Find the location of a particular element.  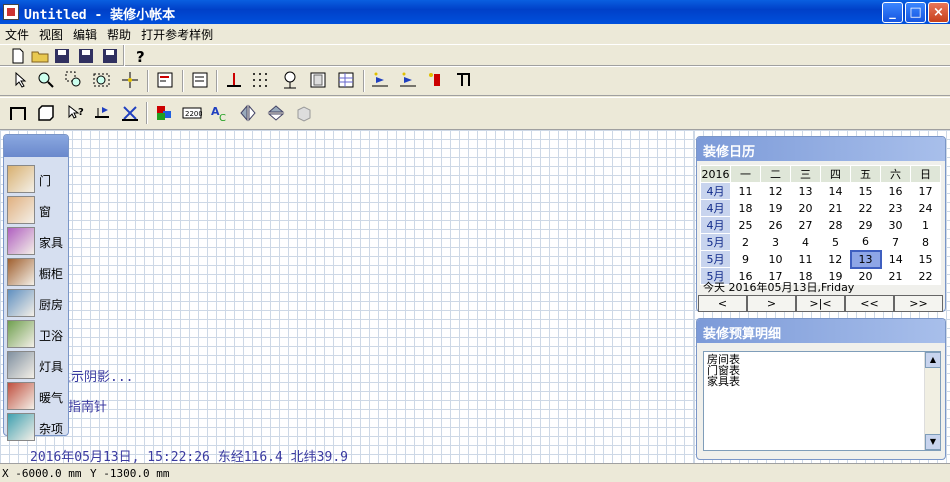

palette-item: 卫浴 is located at coordinates (37, 334).